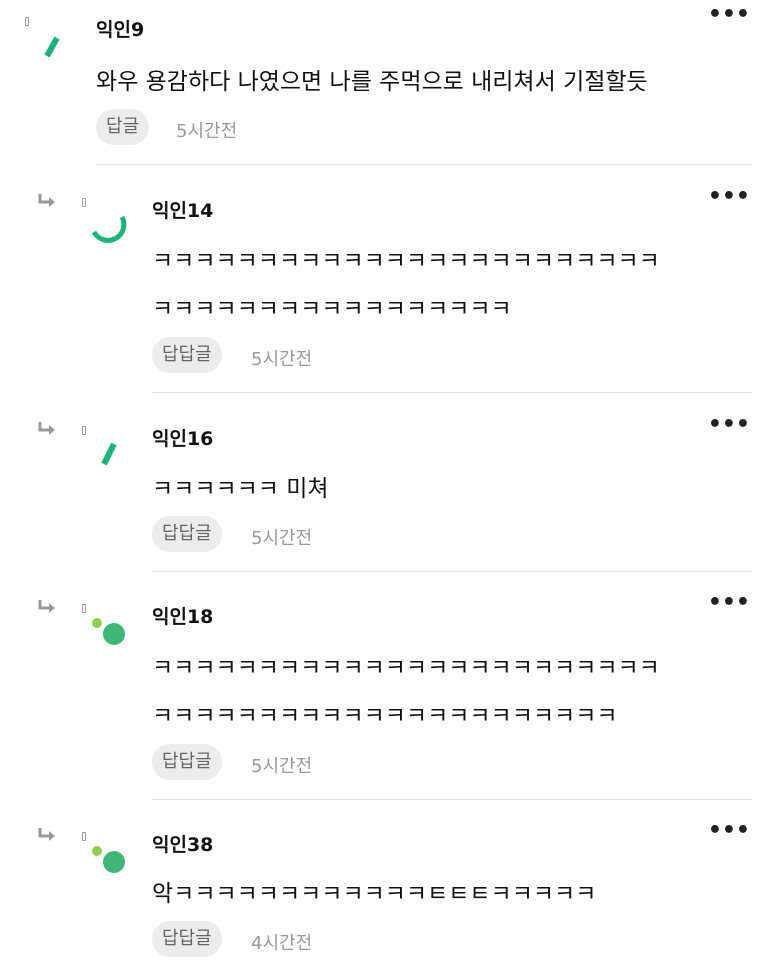 This screenshot has height=960, width=768. I want to click on username: 익인14, so click(182, 209).